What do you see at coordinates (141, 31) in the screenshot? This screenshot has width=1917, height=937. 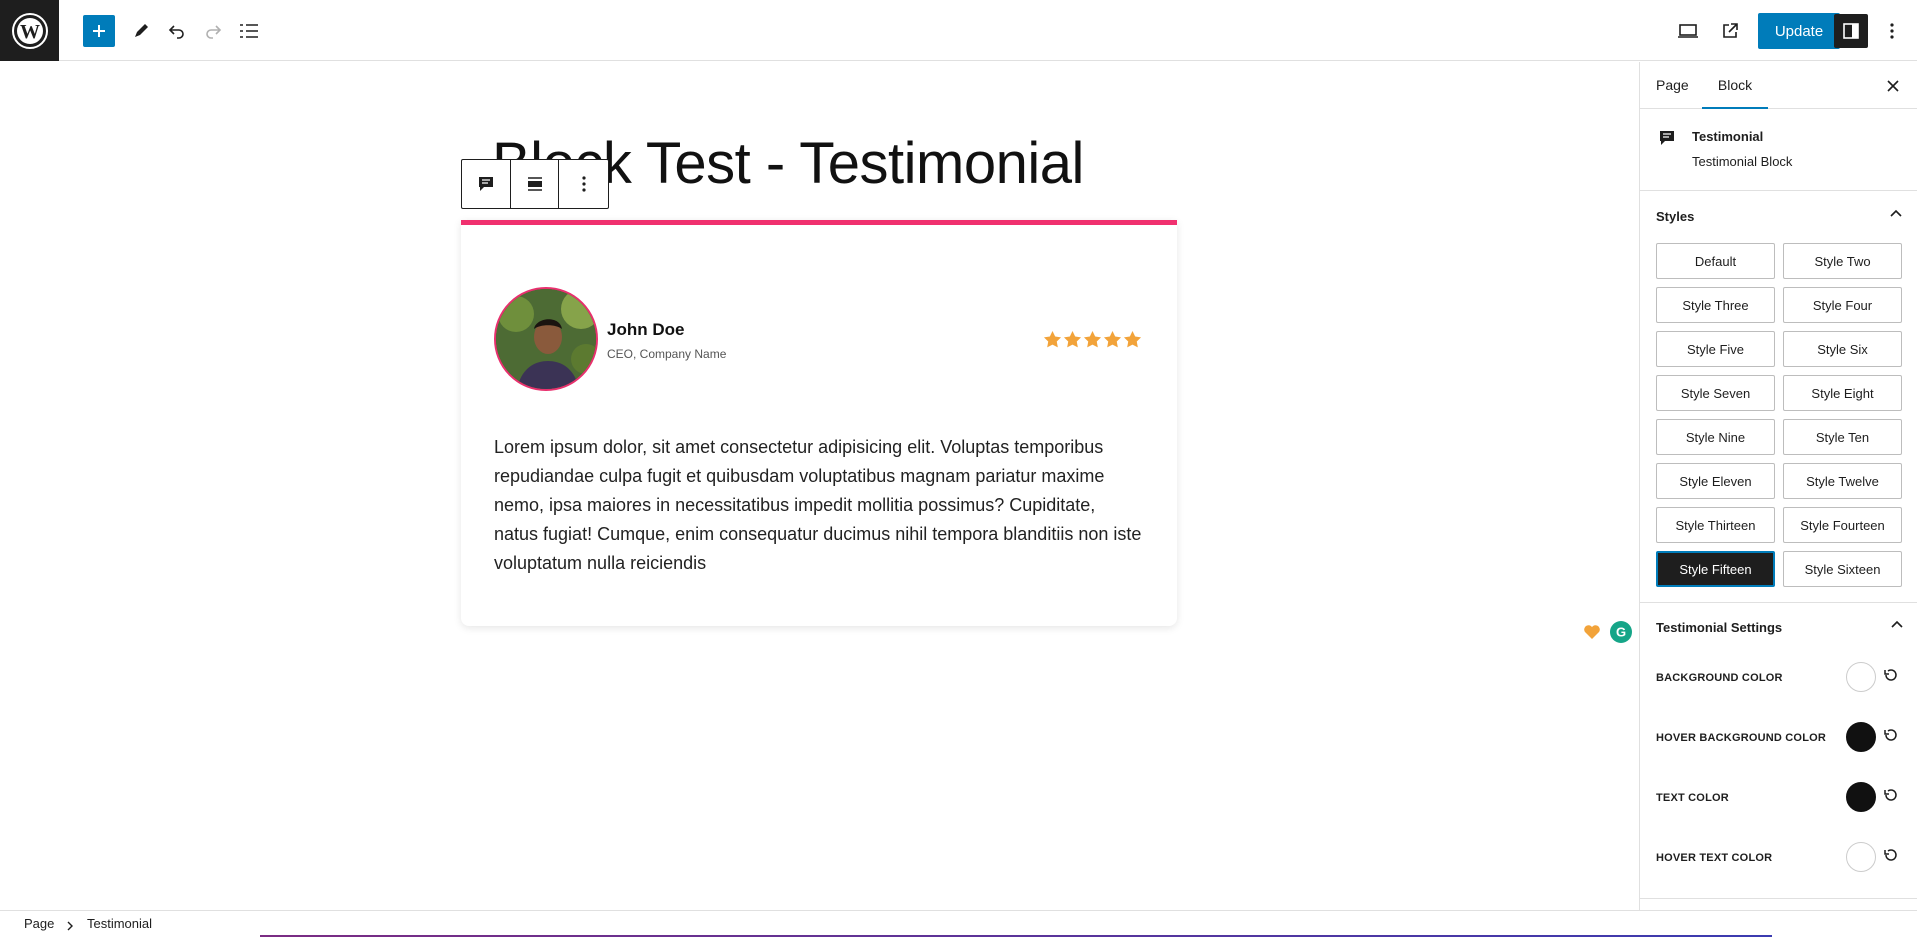 I see `pencil-icon` at bounding box center [141, 31].